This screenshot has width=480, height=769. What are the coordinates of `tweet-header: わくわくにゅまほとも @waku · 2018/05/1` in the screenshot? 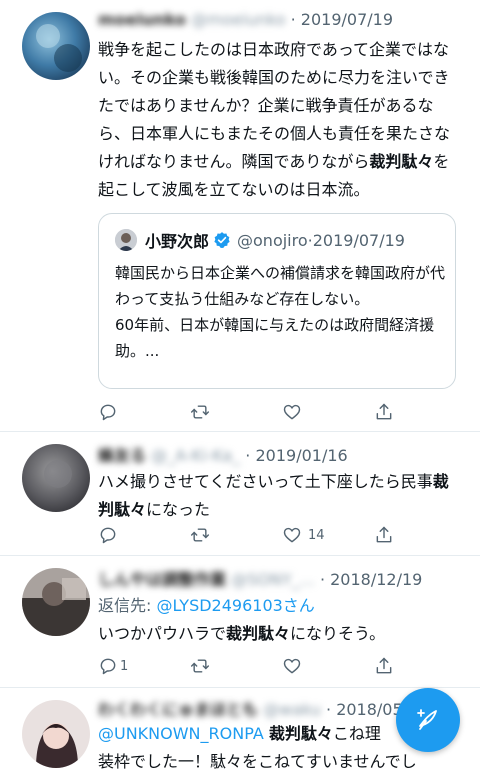 It's located at (258, 708).